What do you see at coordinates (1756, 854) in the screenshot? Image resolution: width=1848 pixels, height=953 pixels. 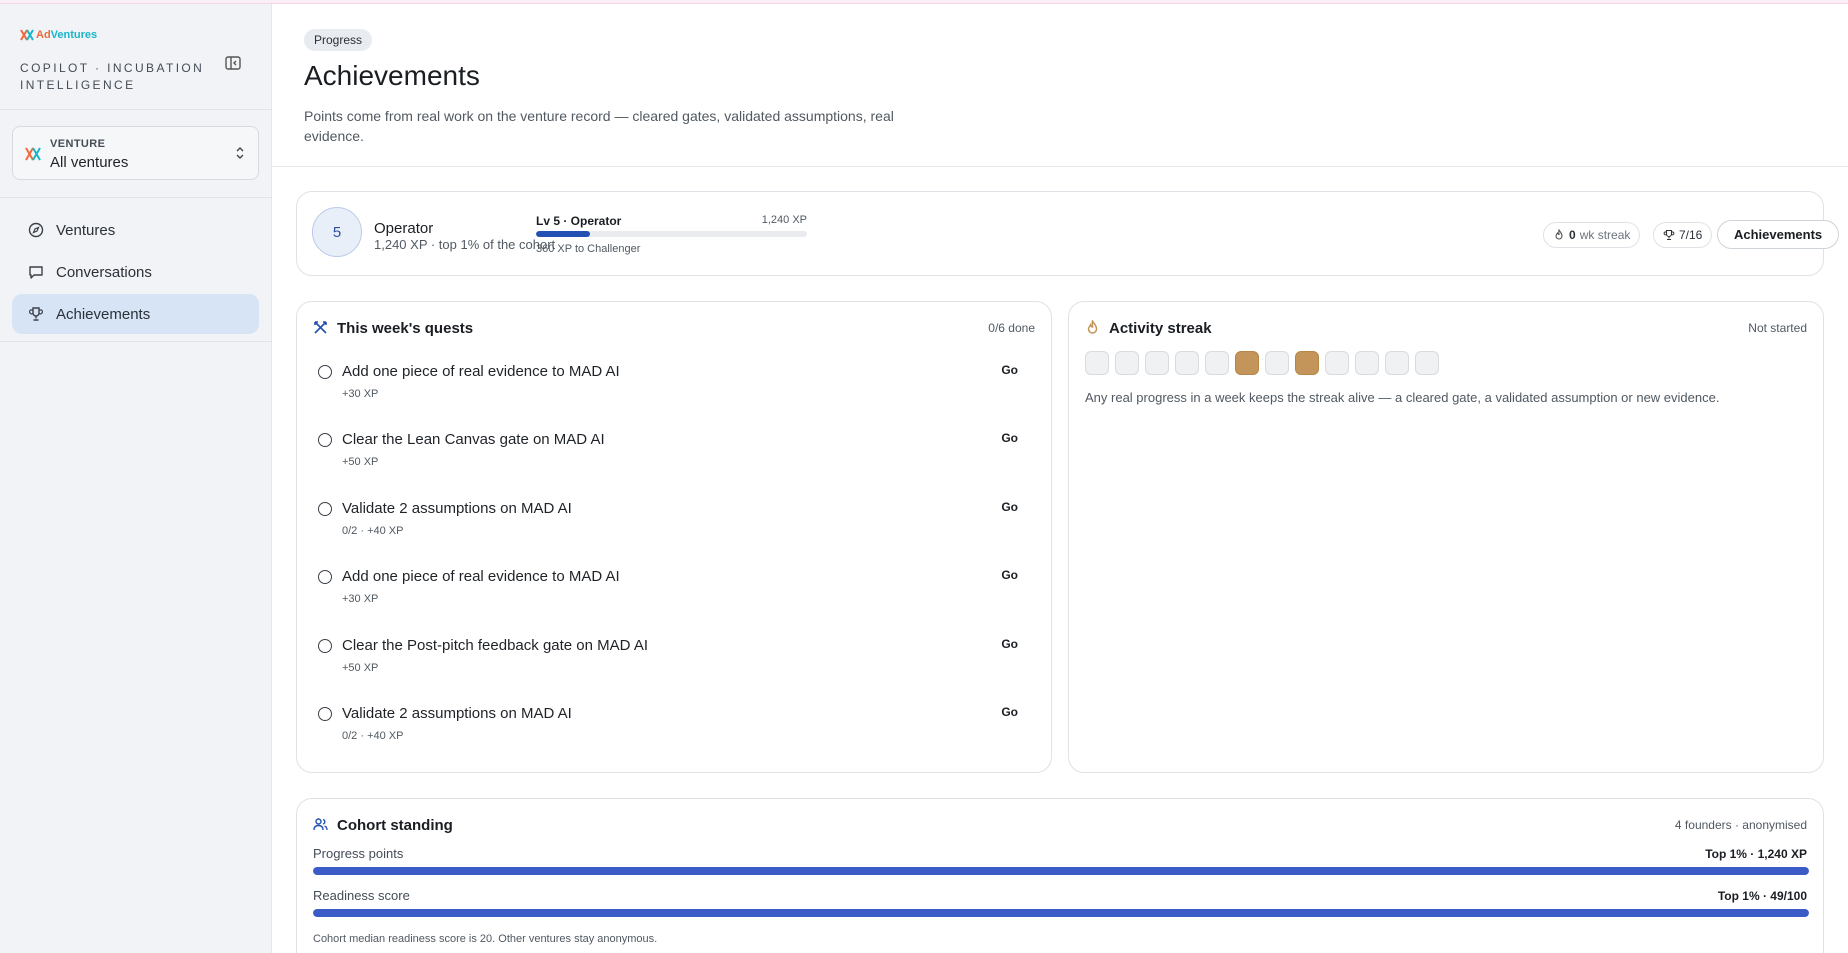 I see `metric-value: Top 1% · 1,240 XP` at bounding box center [1756, 854].